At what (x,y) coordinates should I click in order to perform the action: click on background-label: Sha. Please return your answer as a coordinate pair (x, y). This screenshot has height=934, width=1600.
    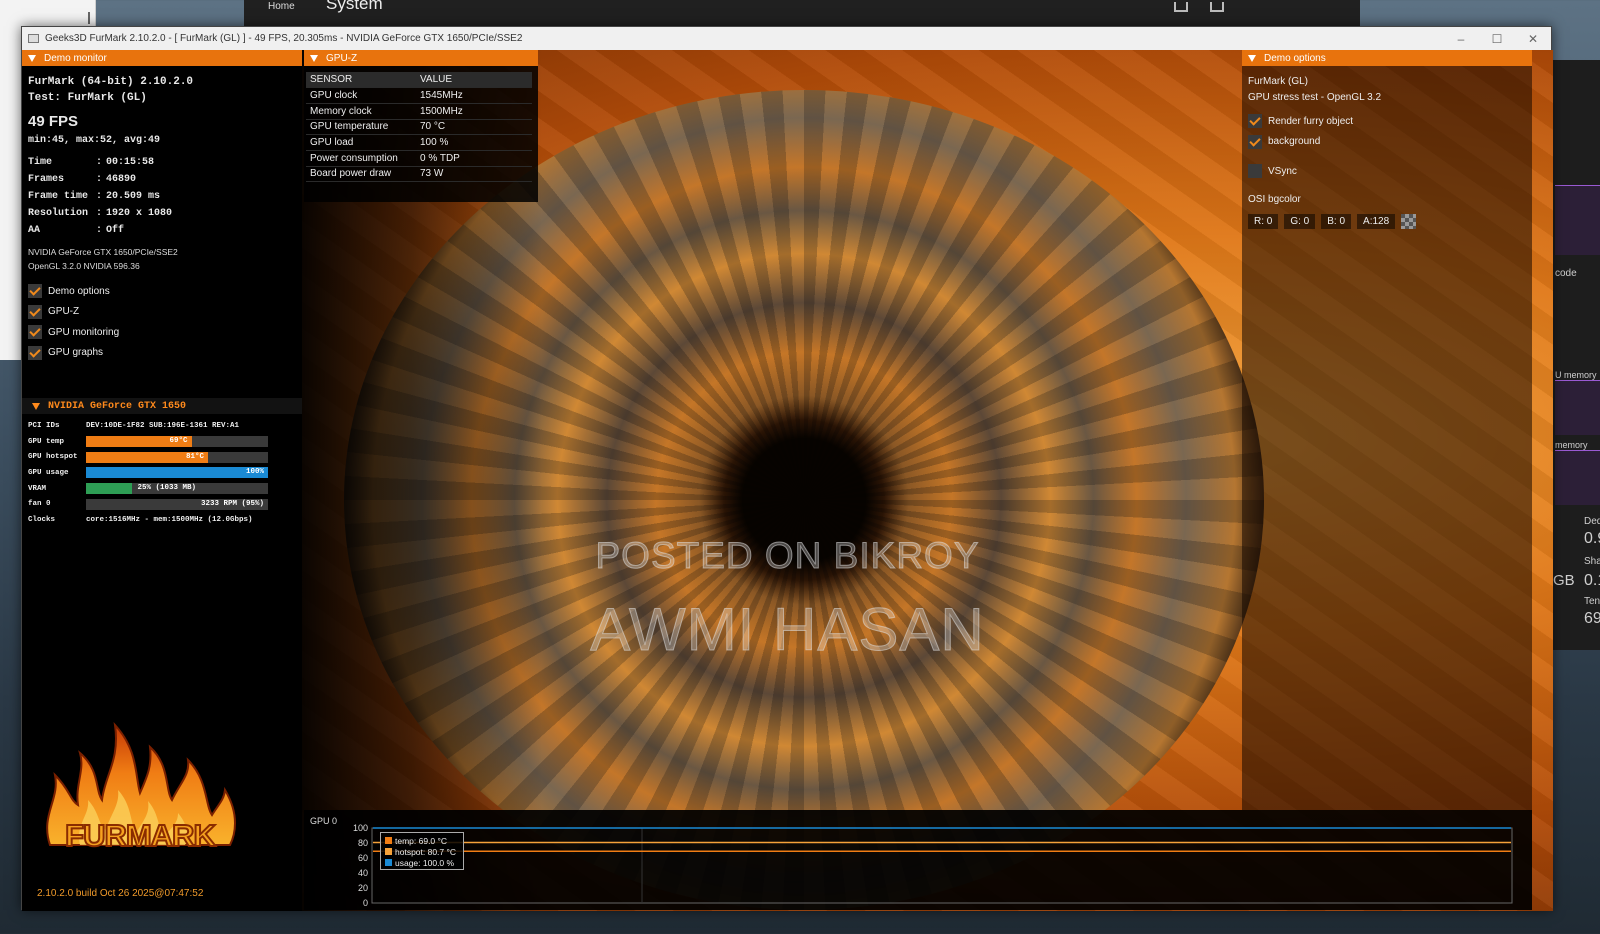
    Looking at the image, I should click on (1592, 561).